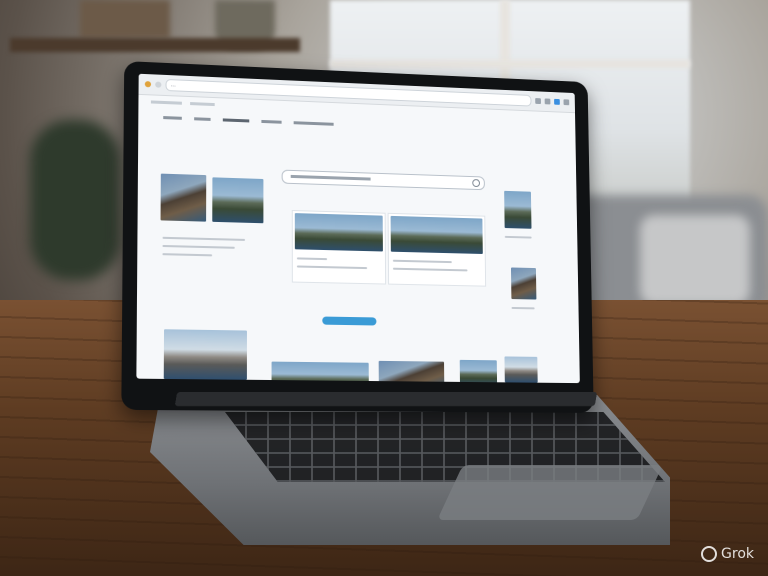  I want to click on search-icon, so click(476, 183).